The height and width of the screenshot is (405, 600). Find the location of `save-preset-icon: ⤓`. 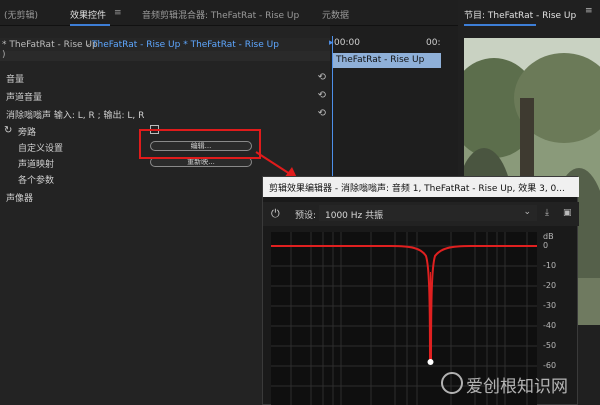

save-preset-icon: ⤓ is located at coordinates (547, 213).